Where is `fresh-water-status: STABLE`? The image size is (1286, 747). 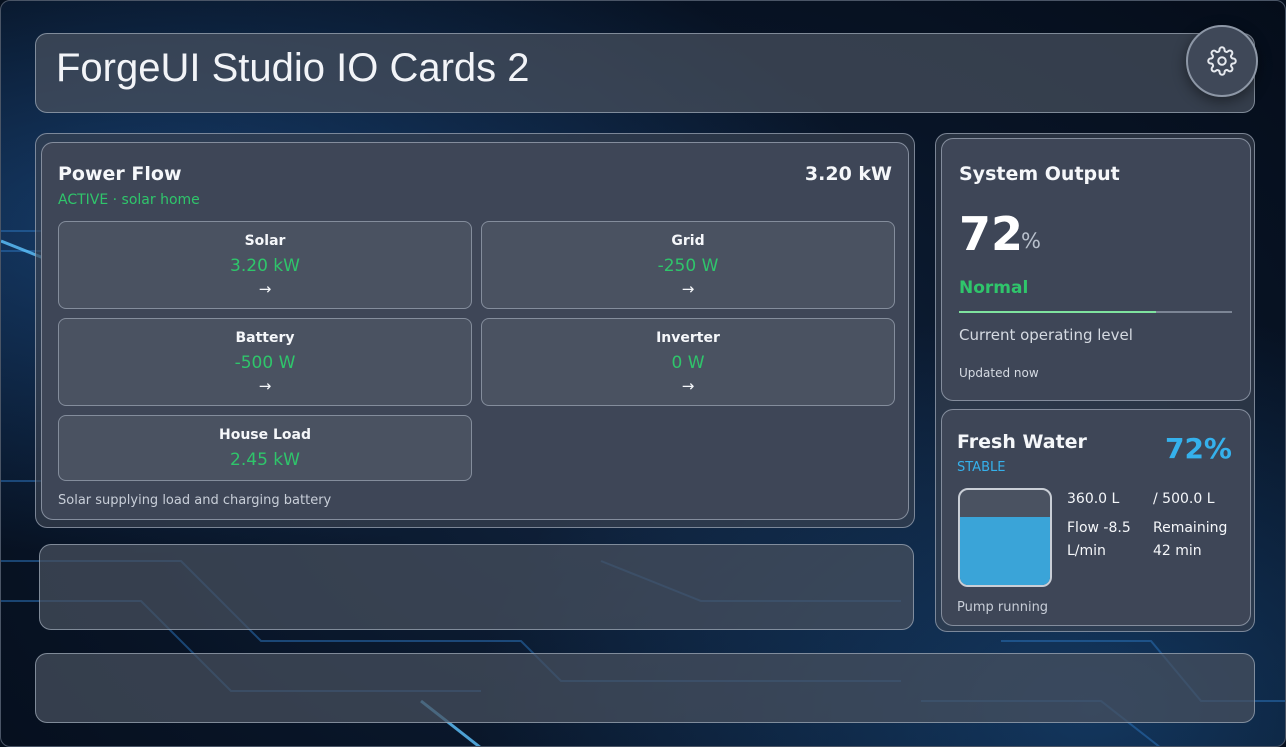
fresh-water-status: STABLE is located at coordinates (981, 467).